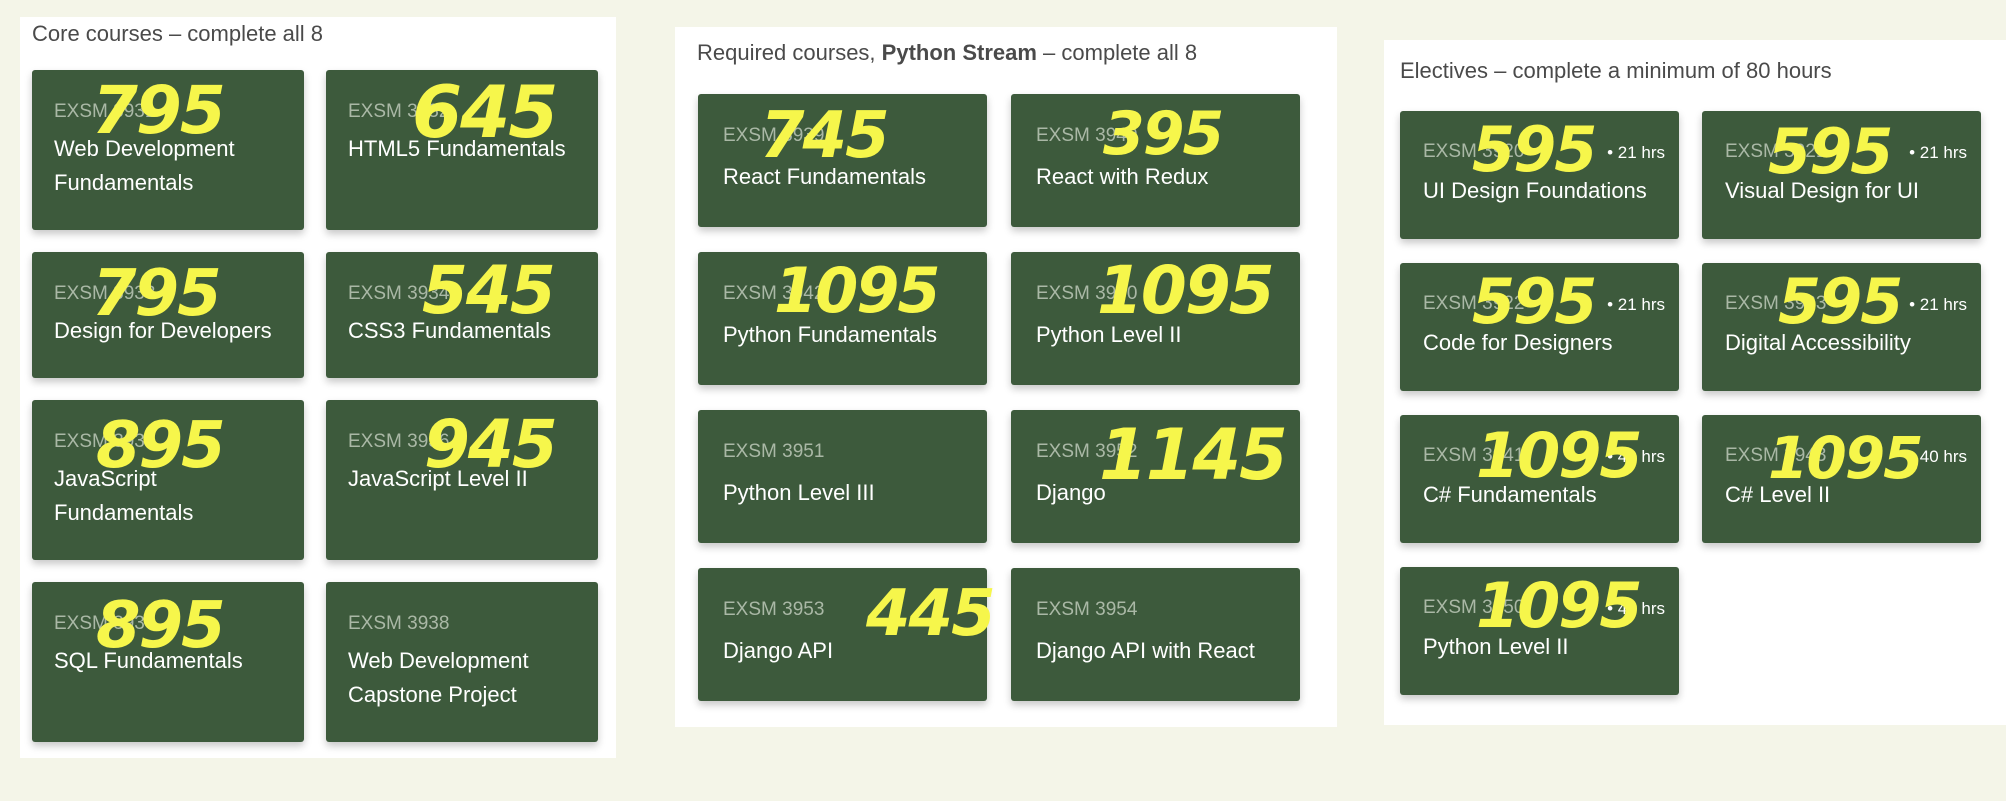 The image size is (2006, 801). I want to click on course-card: EXSM 3932 HTML5 Fundamentals 645, so click(462, 150).